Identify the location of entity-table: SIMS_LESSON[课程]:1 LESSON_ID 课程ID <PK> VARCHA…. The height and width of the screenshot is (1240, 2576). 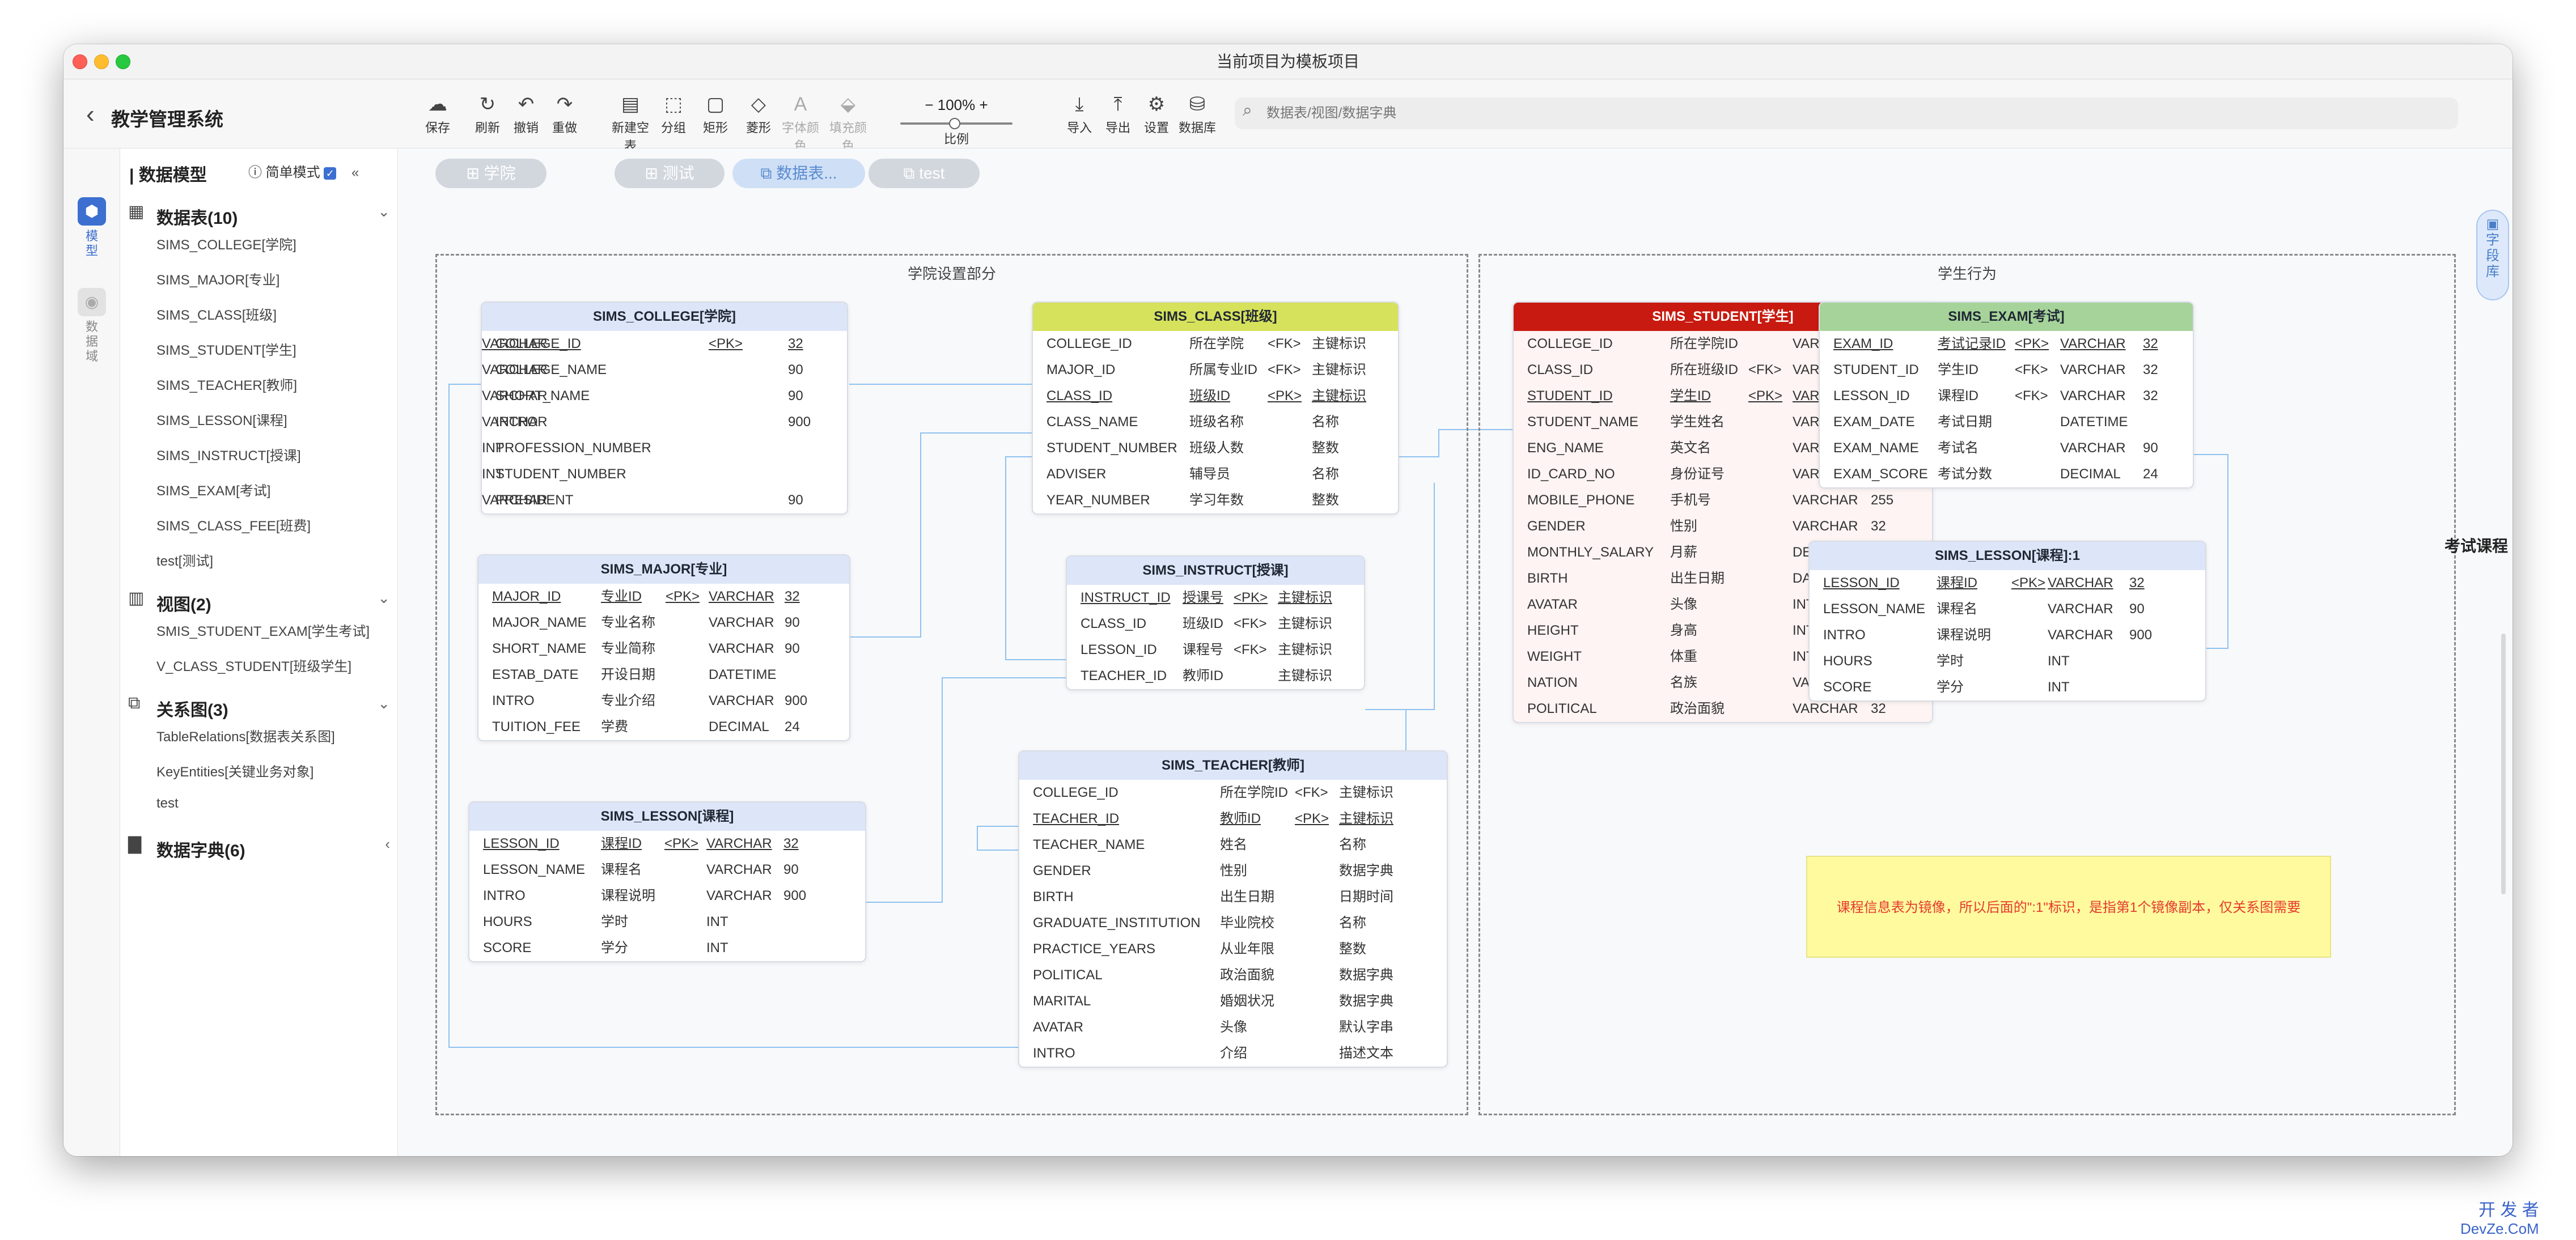
(2007, 621).